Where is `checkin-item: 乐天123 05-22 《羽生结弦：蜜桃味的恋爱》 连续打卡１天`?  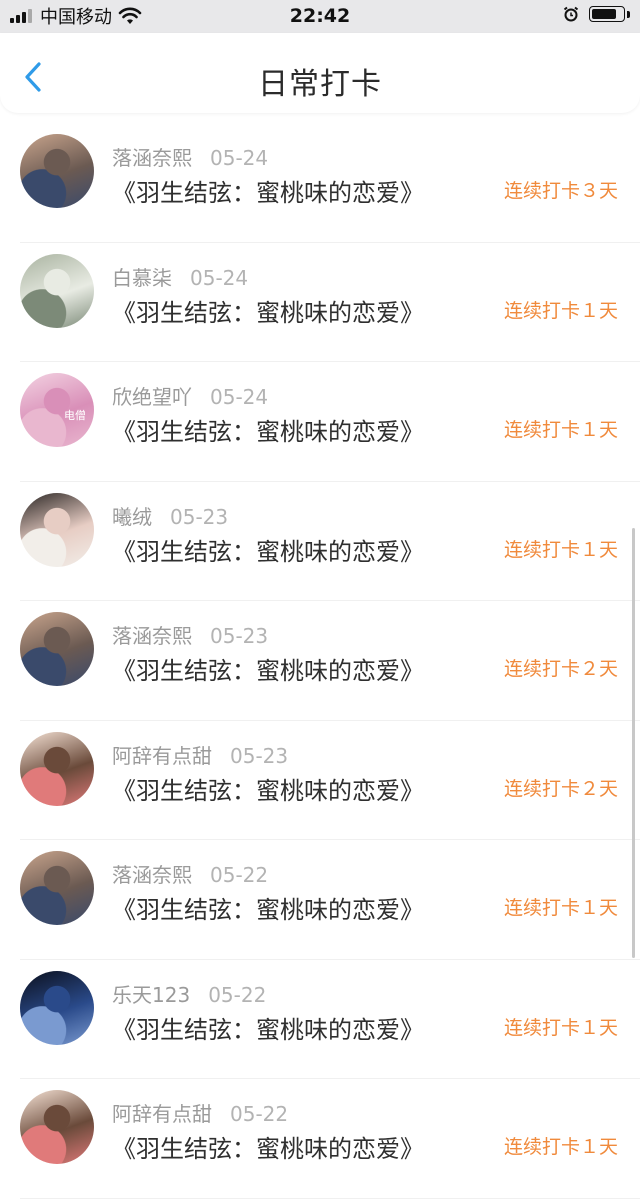
checkin-item: 乐天123 05-22 《羽生结弦：蜜桃味的恋爱》 连续打卡１天 is located at coordinates (320, 1019).